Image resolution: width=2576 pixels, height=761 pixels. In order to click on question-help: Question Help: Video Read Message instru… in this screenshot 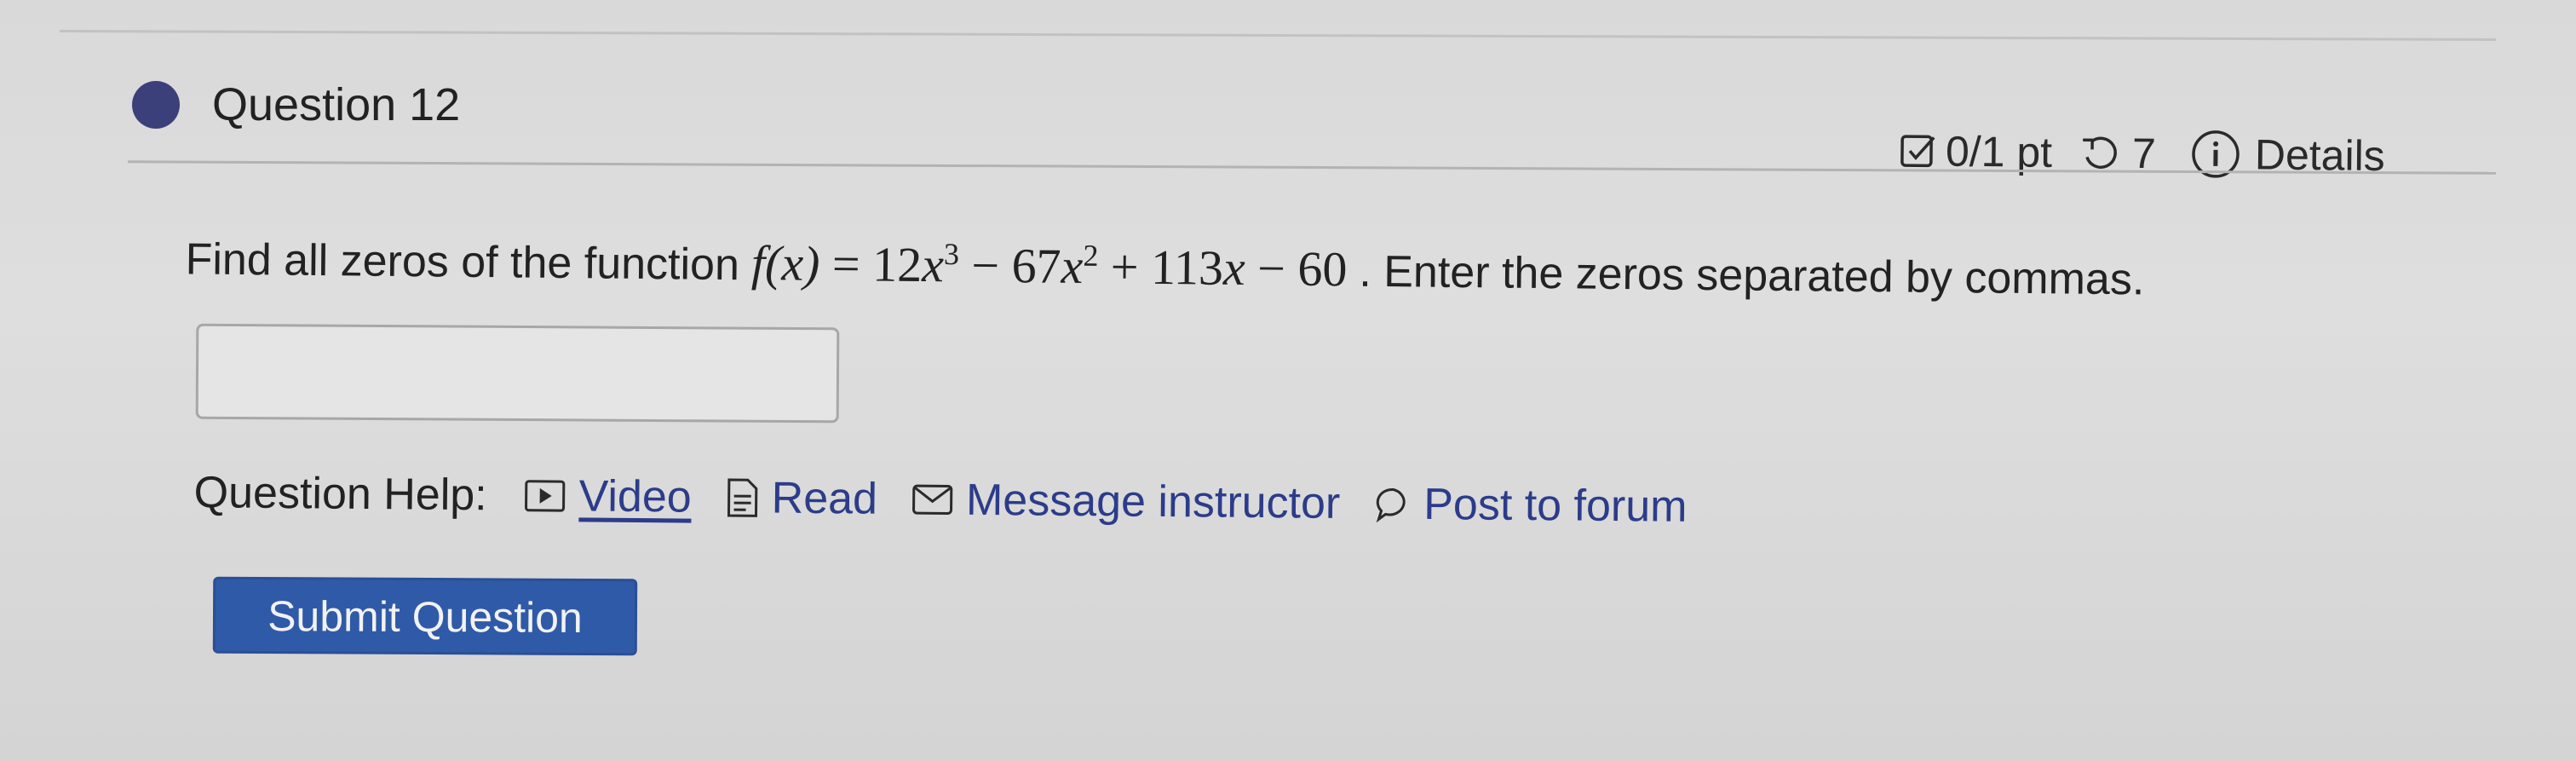, I will do `click(957, 500)`.